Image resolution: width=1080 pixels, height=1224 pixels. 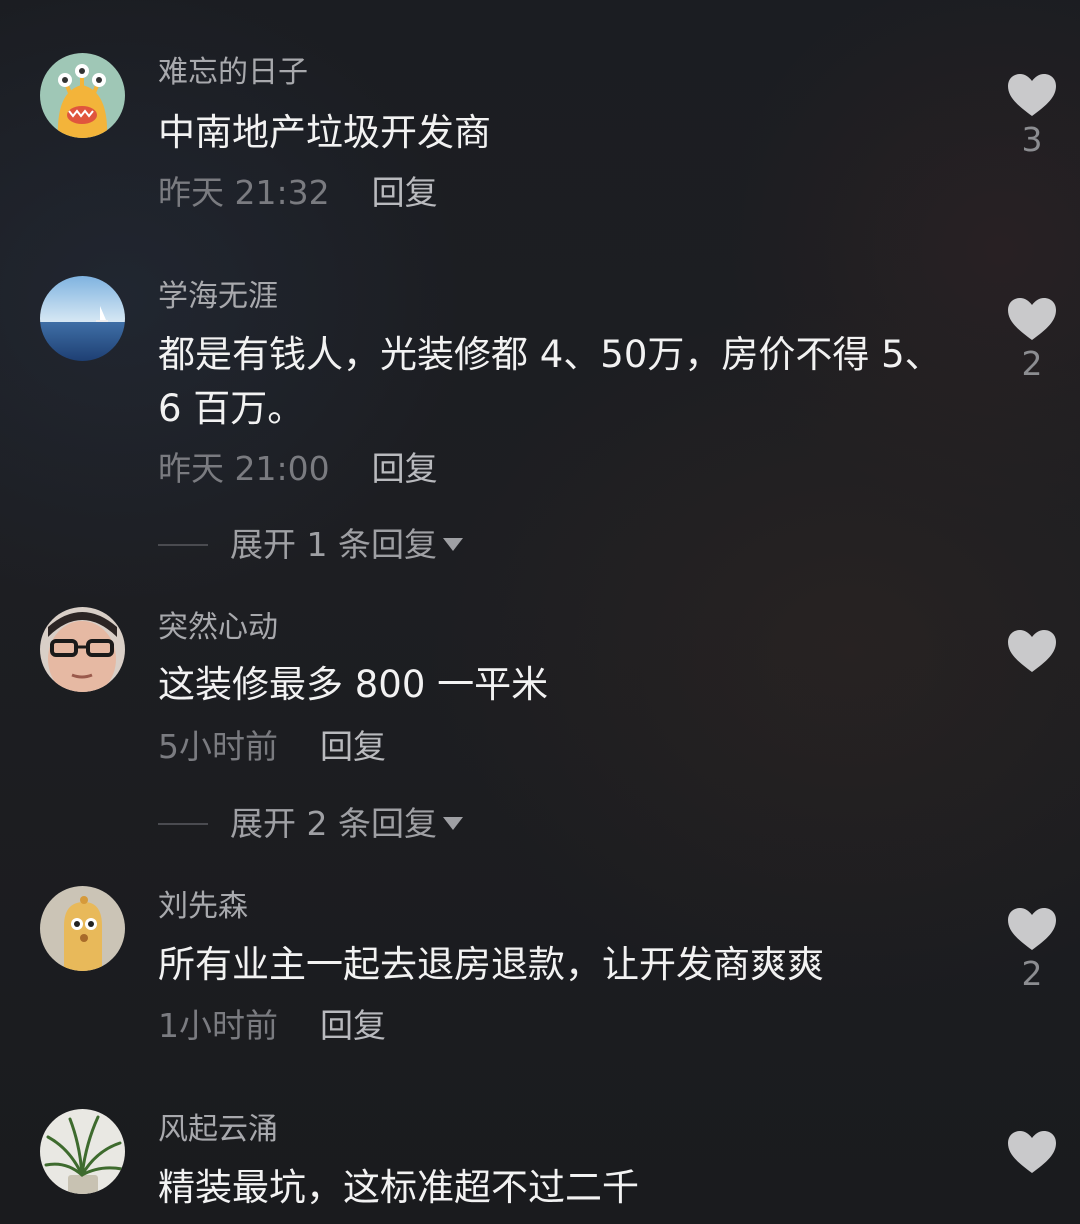 I want to click on like-button: 3, so click(x=1032, y=114).